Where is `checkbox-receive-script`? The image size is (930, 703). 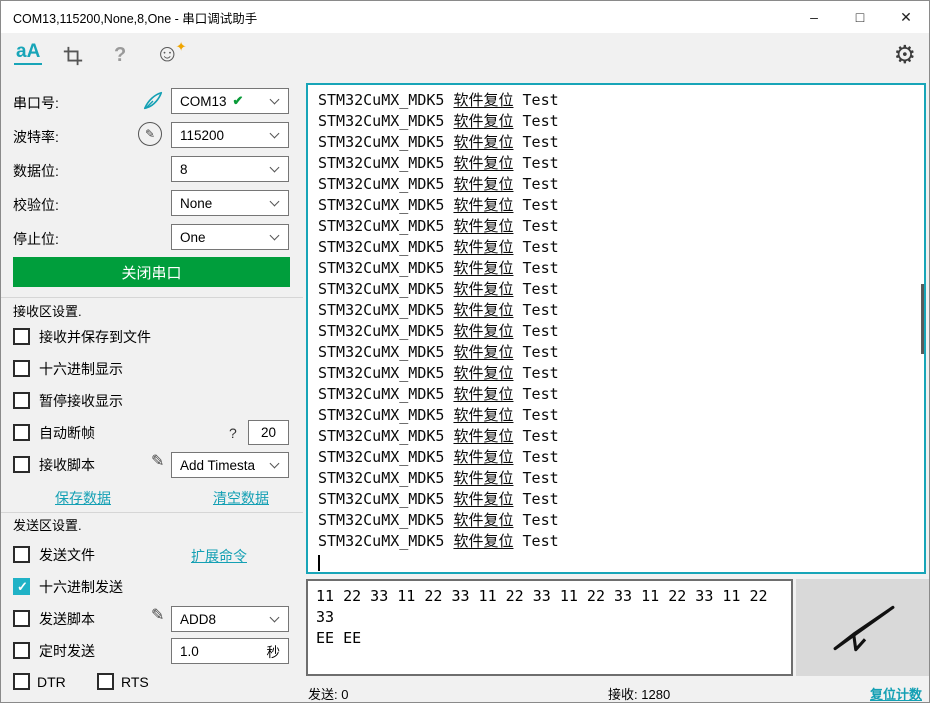
checkbox-receive-script is located at coordinates (21, 464).